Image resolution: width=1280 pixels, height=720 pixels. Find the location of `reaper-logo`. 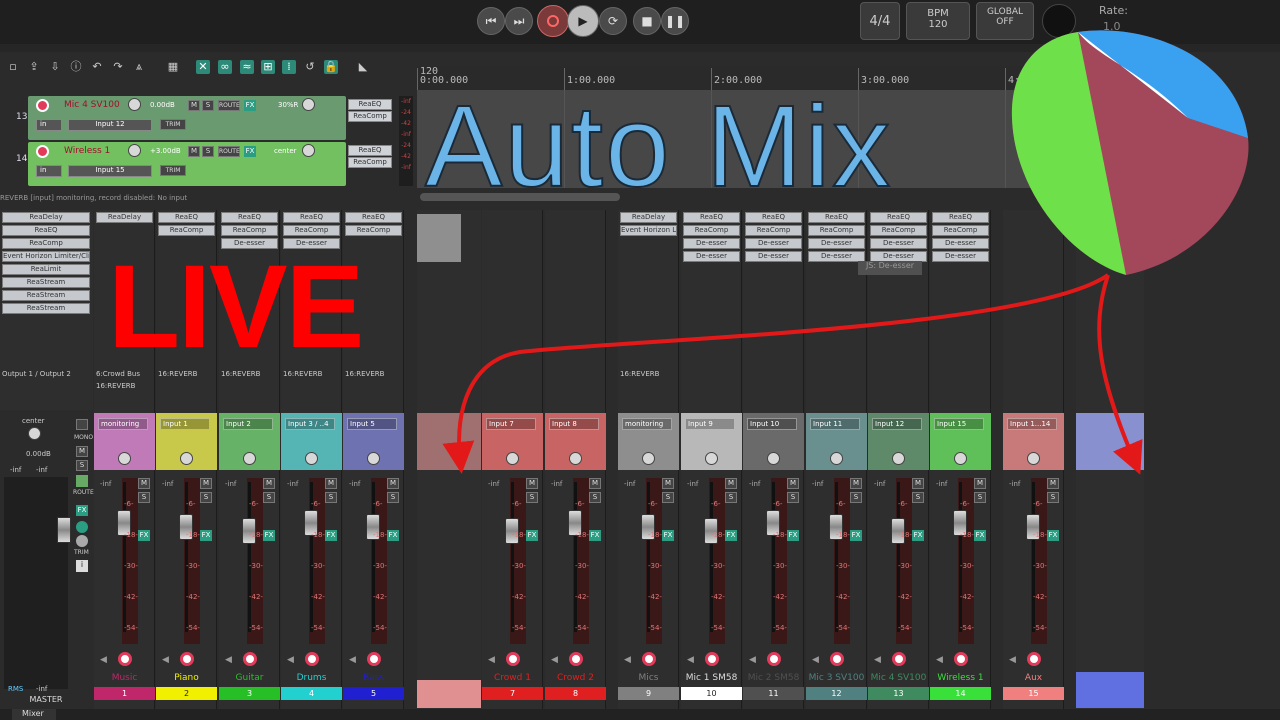

reaper-logo is located at coordinates (1130, 152).